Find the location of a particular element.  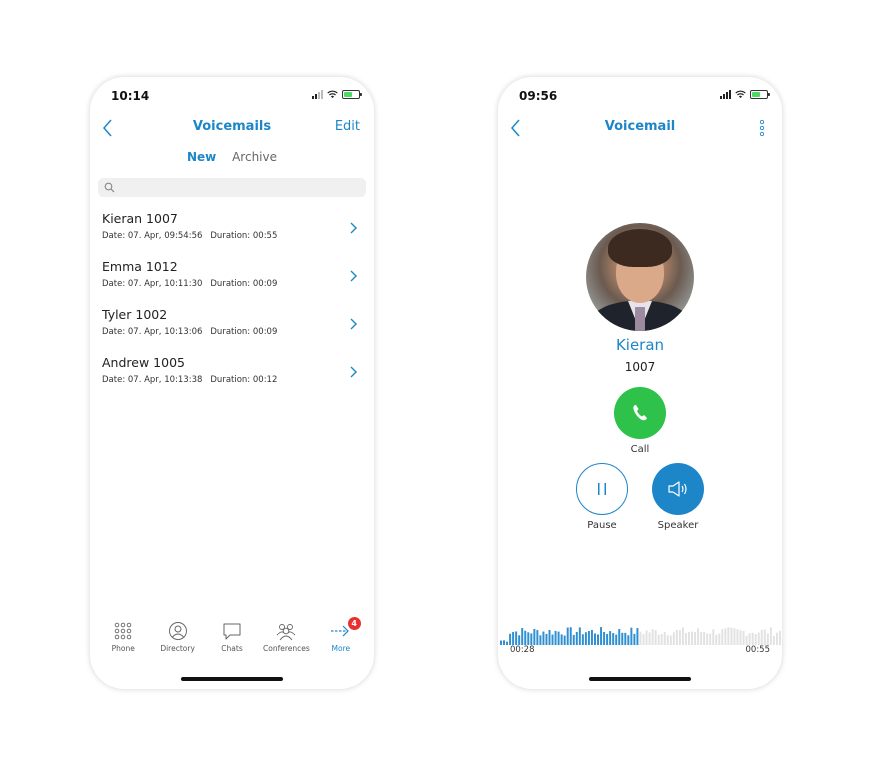

pause-button is located at coordinates (602, 489).